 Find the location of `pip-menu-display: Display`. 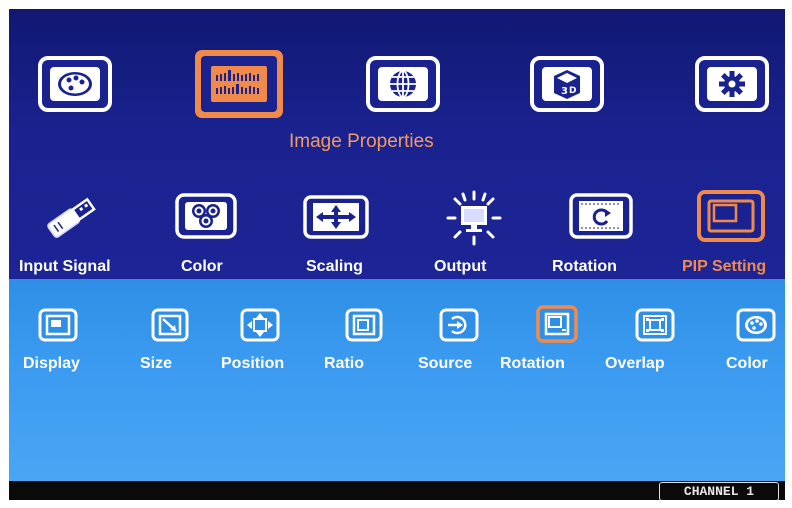

pip-menu-display: Display is located at coordinates (51, 364).